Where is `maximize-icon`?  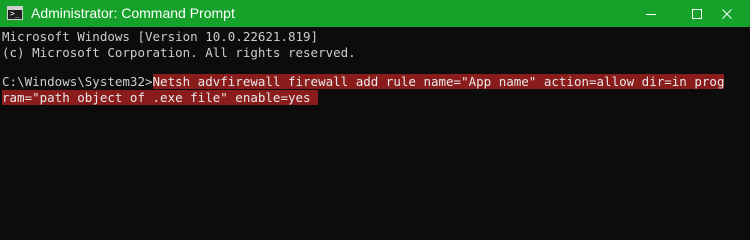 maximize-icon is located at coordinates (697, 13).